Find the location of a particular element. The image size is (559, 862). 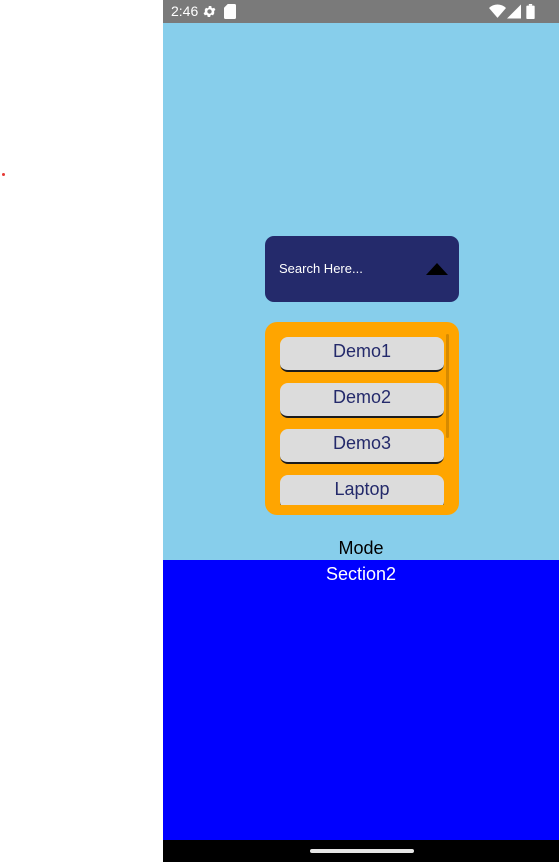

caret-up-icon is located at coordinates (437, 269).